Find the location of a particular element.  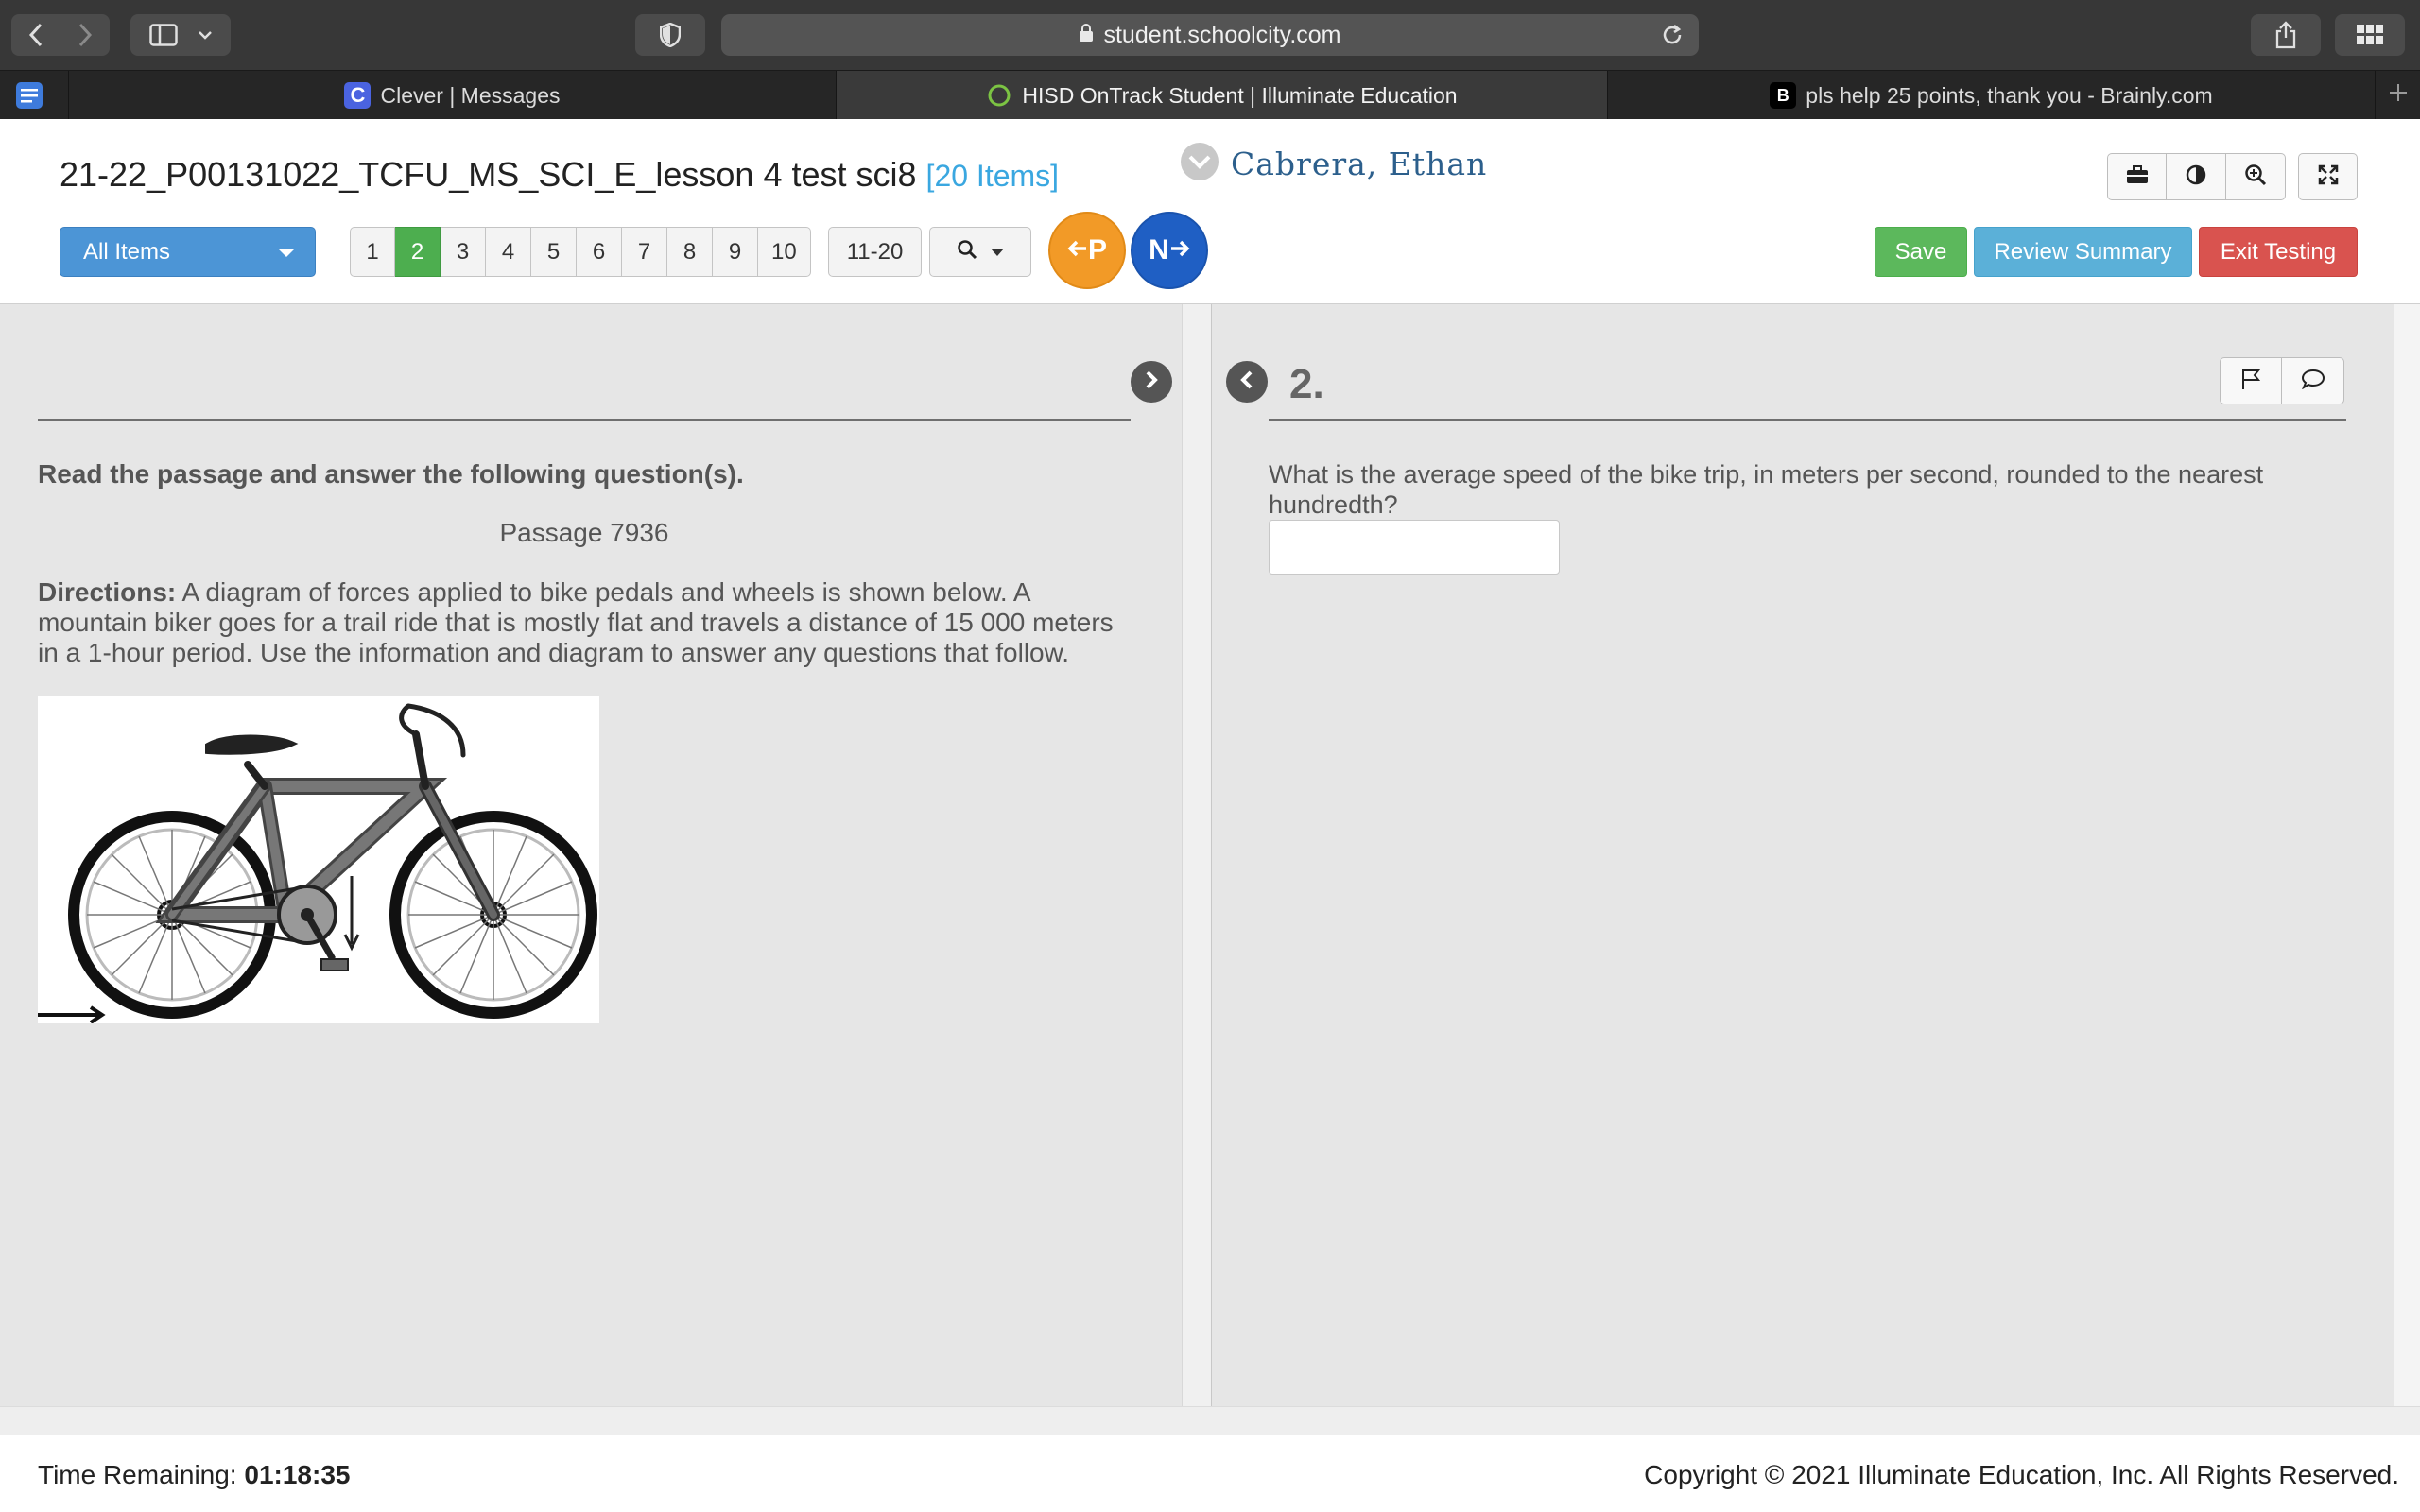

reload-icon is located at coordinates (1672, 38).